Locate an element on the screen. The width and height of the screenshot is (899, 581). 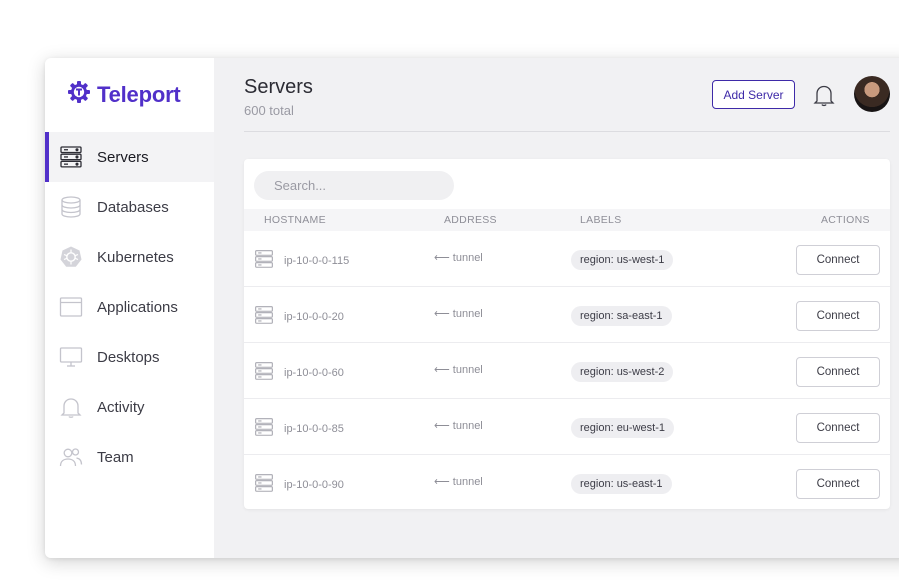
users-icon is located at coordinates (71, 457).